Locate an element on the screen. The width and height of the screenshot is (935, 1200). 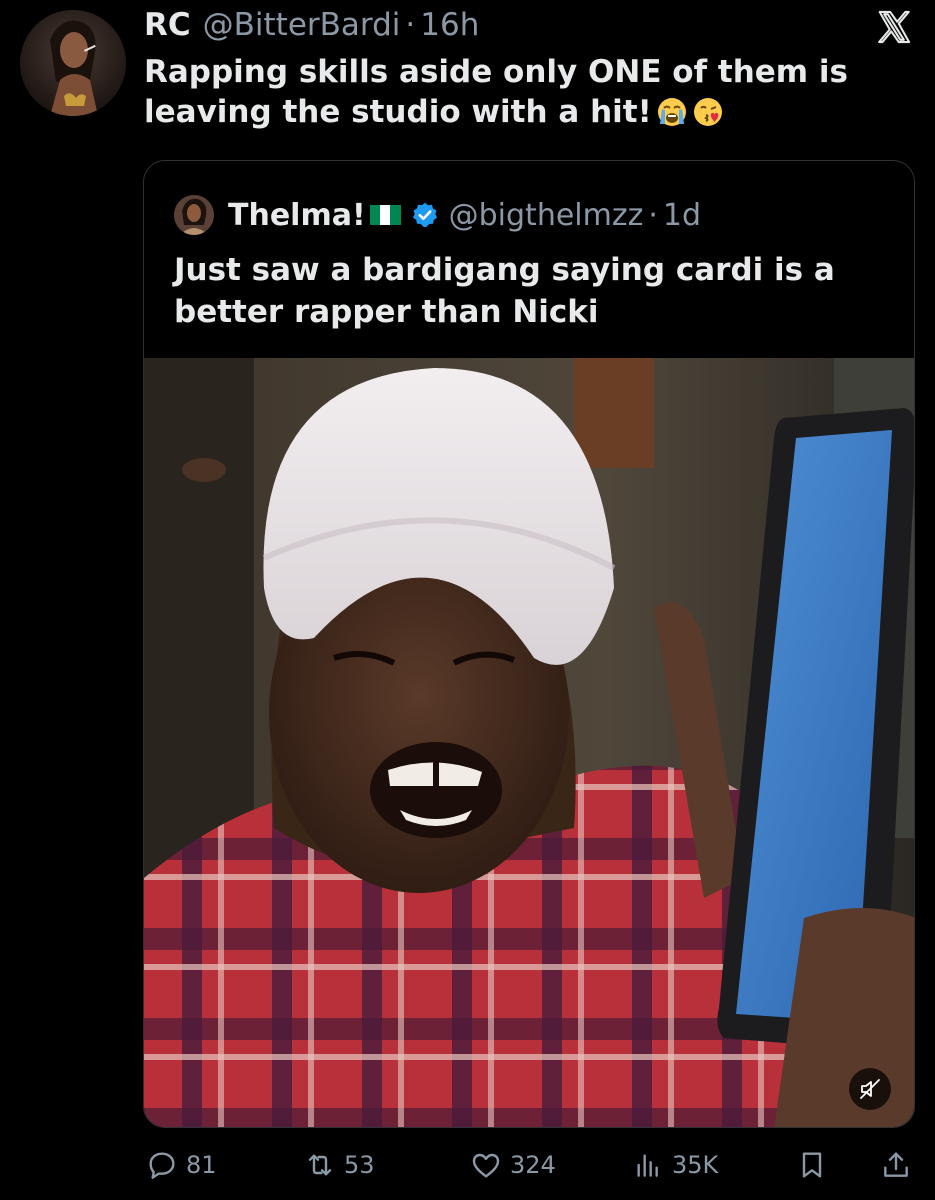
like-button: 324 is located at coordinates (513, 1165).